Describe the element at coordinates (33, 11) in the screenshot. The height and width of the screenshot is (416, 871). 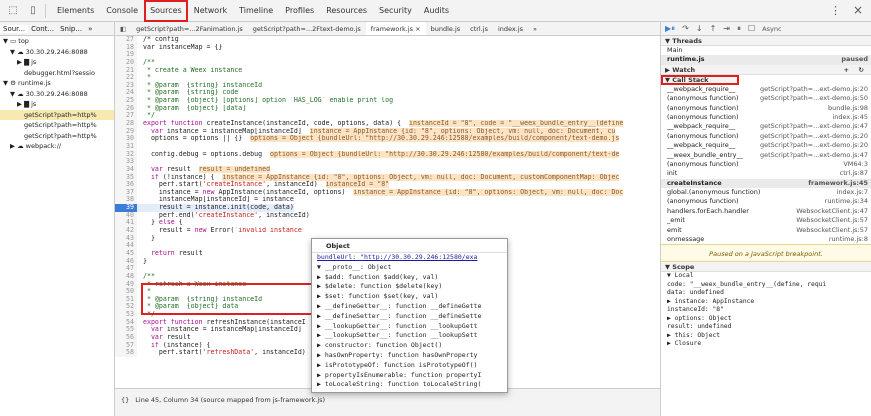
I see `device-icon: ▯` at that location.